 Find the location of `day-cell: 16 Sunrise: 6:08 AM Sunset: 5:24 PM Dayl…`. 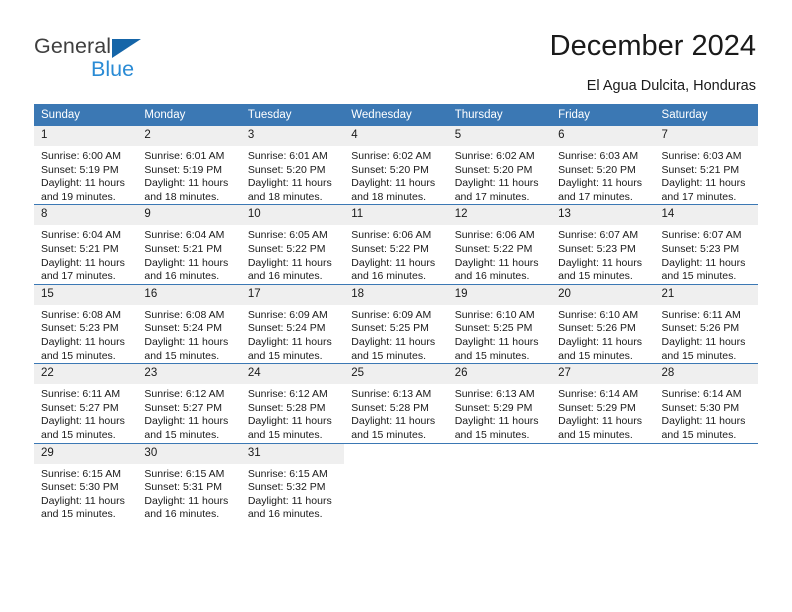

day-cell: 16 Sunrise: 6:08 AM Sunset: 5:24 PM Dayl… is located at coordinates (189, 323).